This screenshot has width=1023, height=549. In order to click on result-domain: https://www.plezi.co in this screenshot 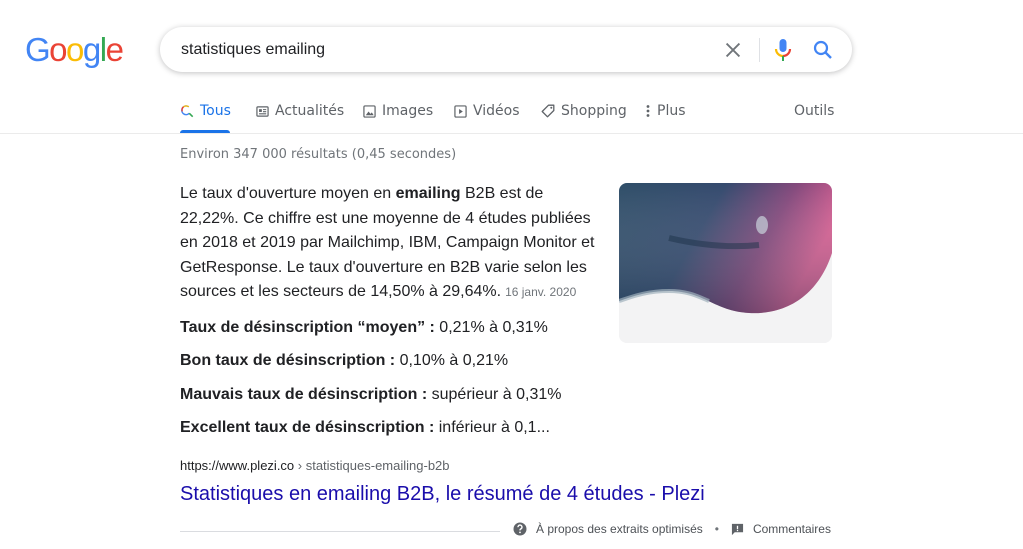, I will do `click(237, 465)`.